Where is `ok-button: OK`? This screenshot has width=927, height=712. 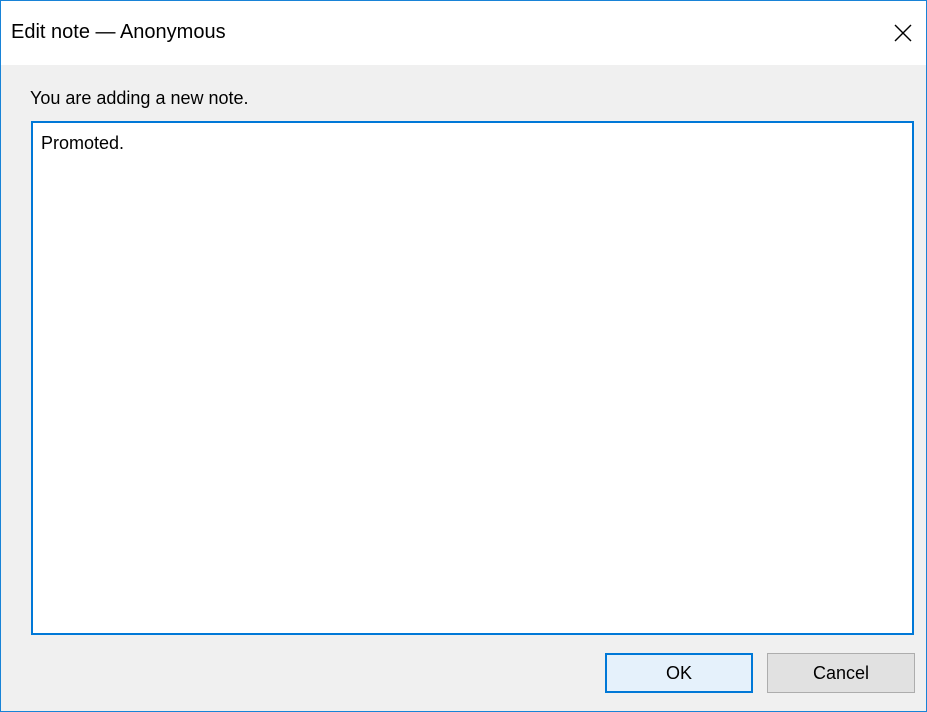
ok-button: OK is located at coordinates (679, 673).